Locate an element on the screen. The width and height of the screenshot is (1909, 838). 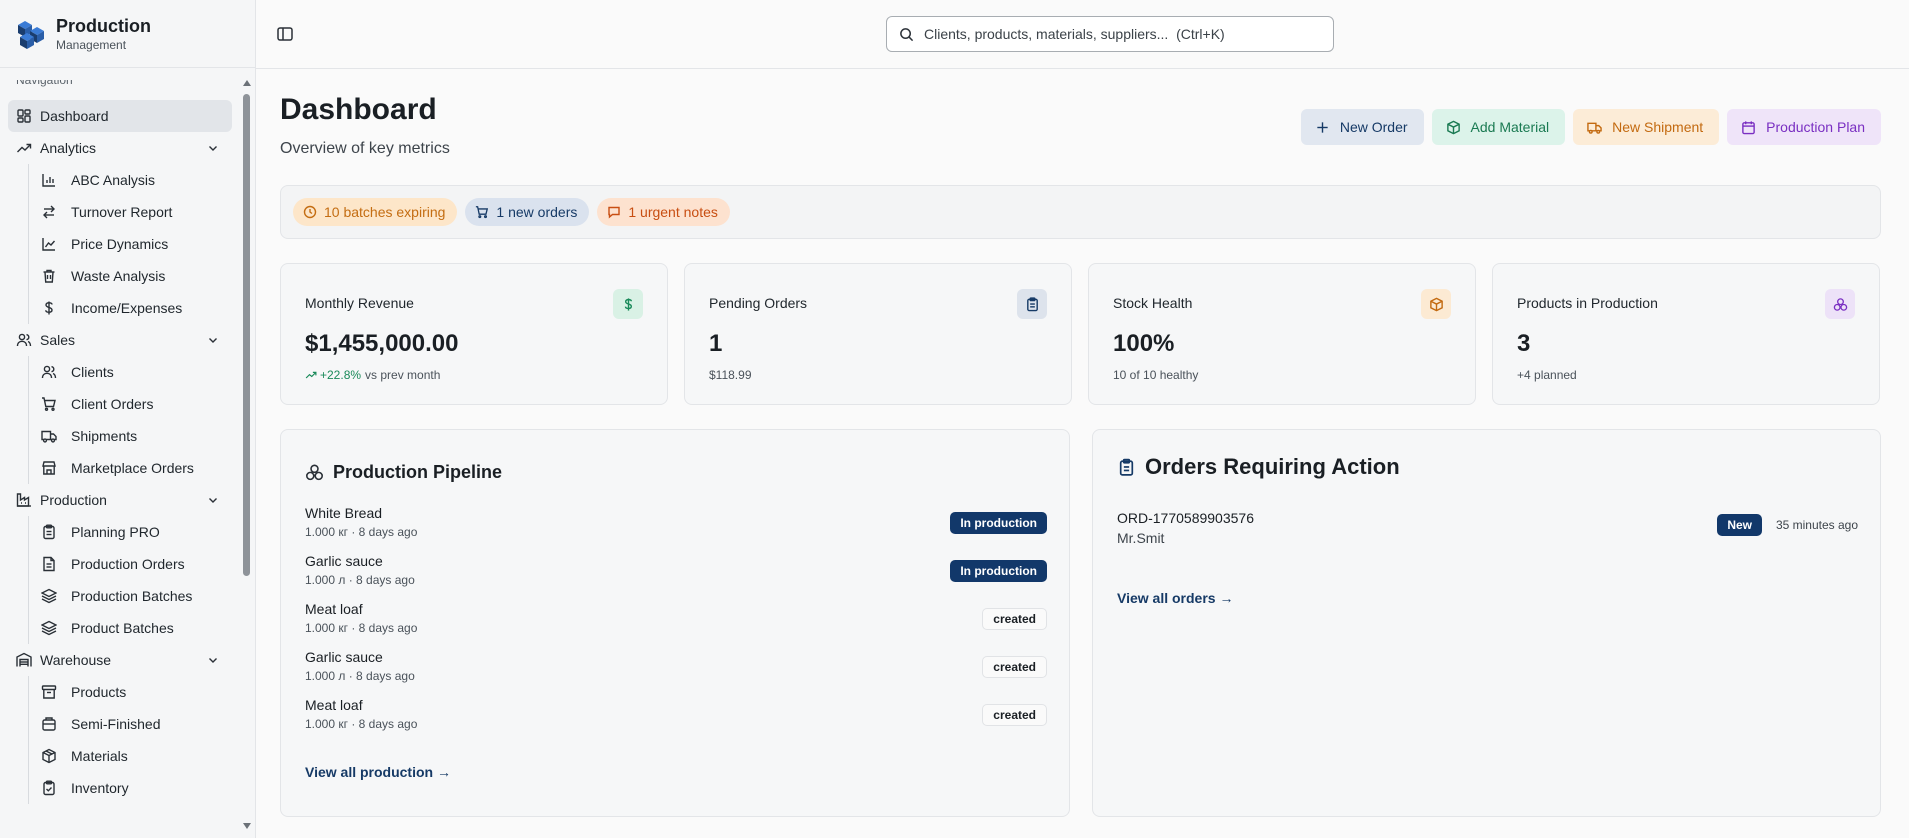
stat-card-products-in-production: Products in Production 3 +4 planned is located at coordinates (1686, 334).